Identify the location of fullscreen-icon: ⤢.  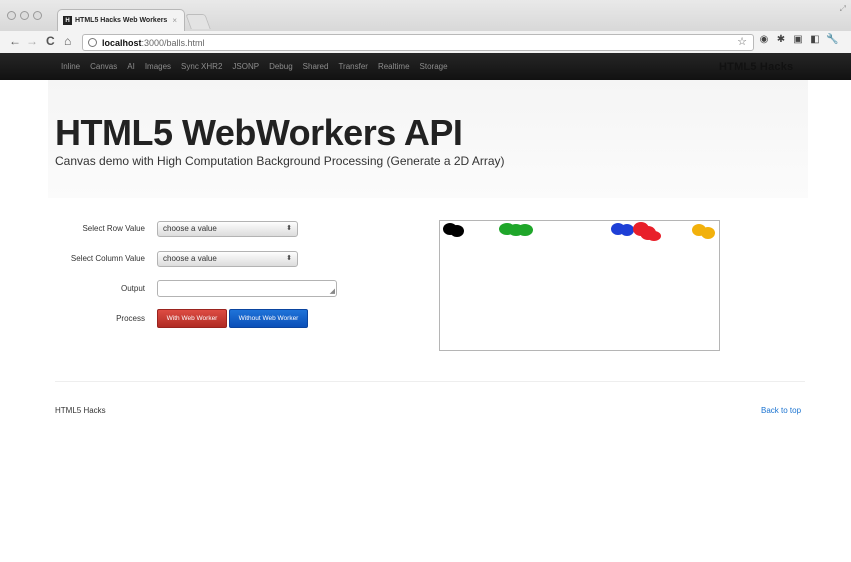
(843, 9).